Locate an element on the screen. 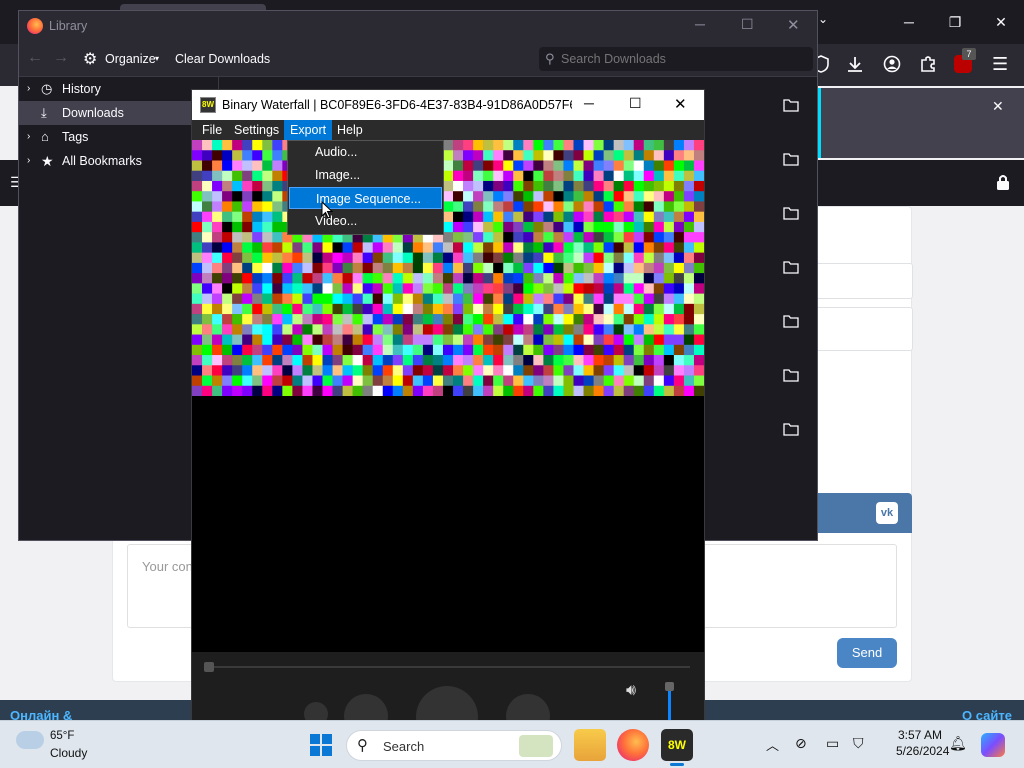  send-button: Send is located at coordinates (867, 653).